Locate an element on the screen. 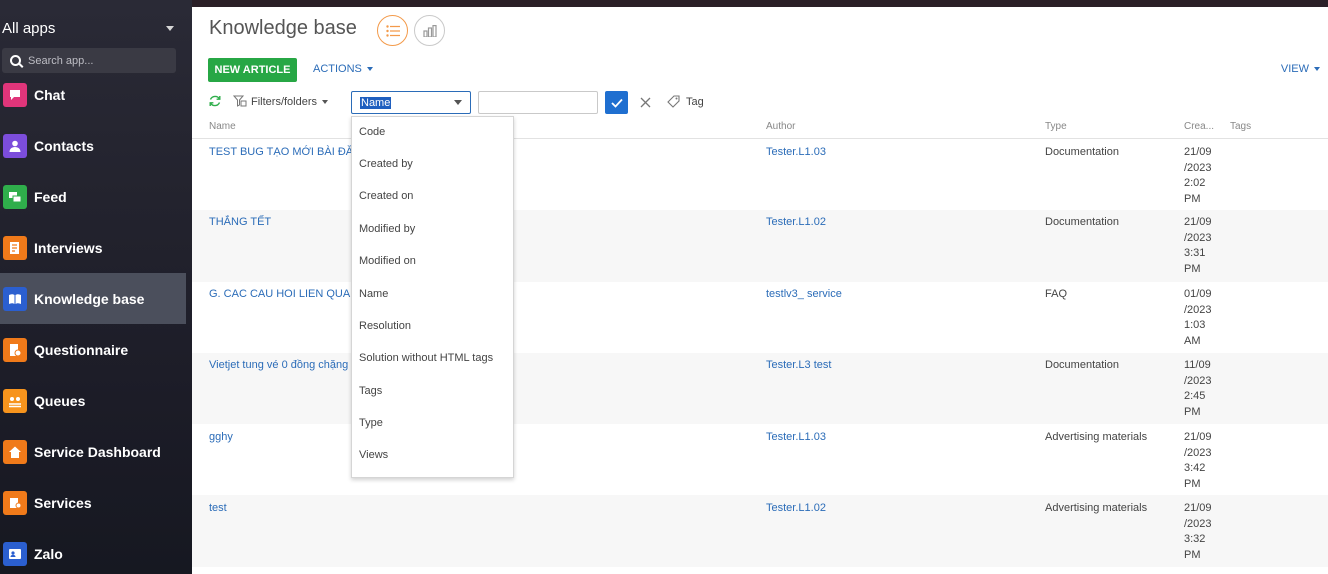  filter-value-input is located at coordinates (538, 102).